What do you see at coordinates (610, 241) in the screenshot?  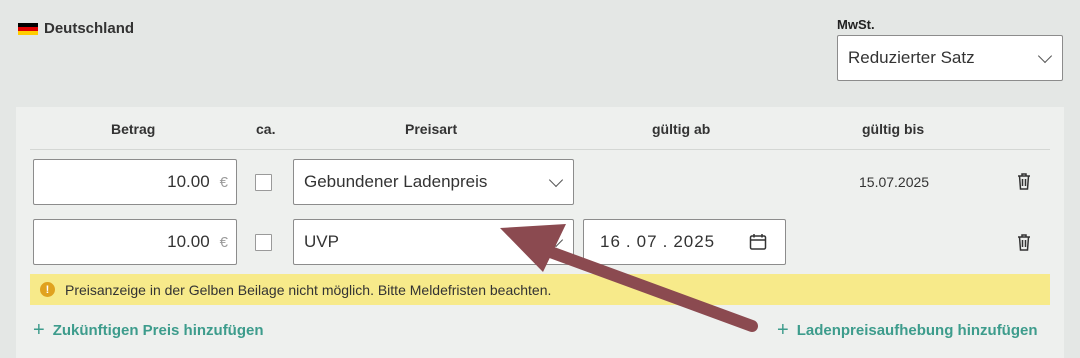 I see `date-day: 16` at bounding box center [610, 241].